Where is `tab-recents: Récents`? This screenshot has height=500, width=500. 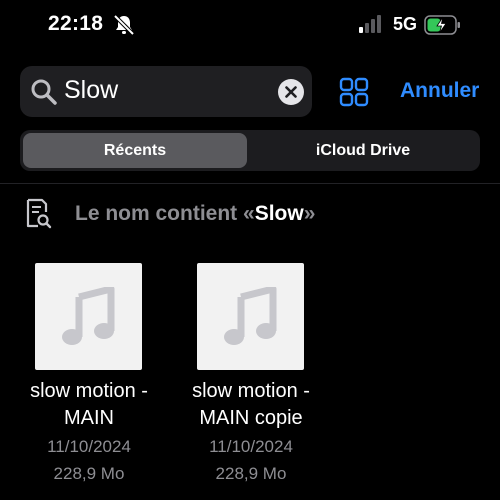
tab-recents: Récents is located at coordinates (135, 150).